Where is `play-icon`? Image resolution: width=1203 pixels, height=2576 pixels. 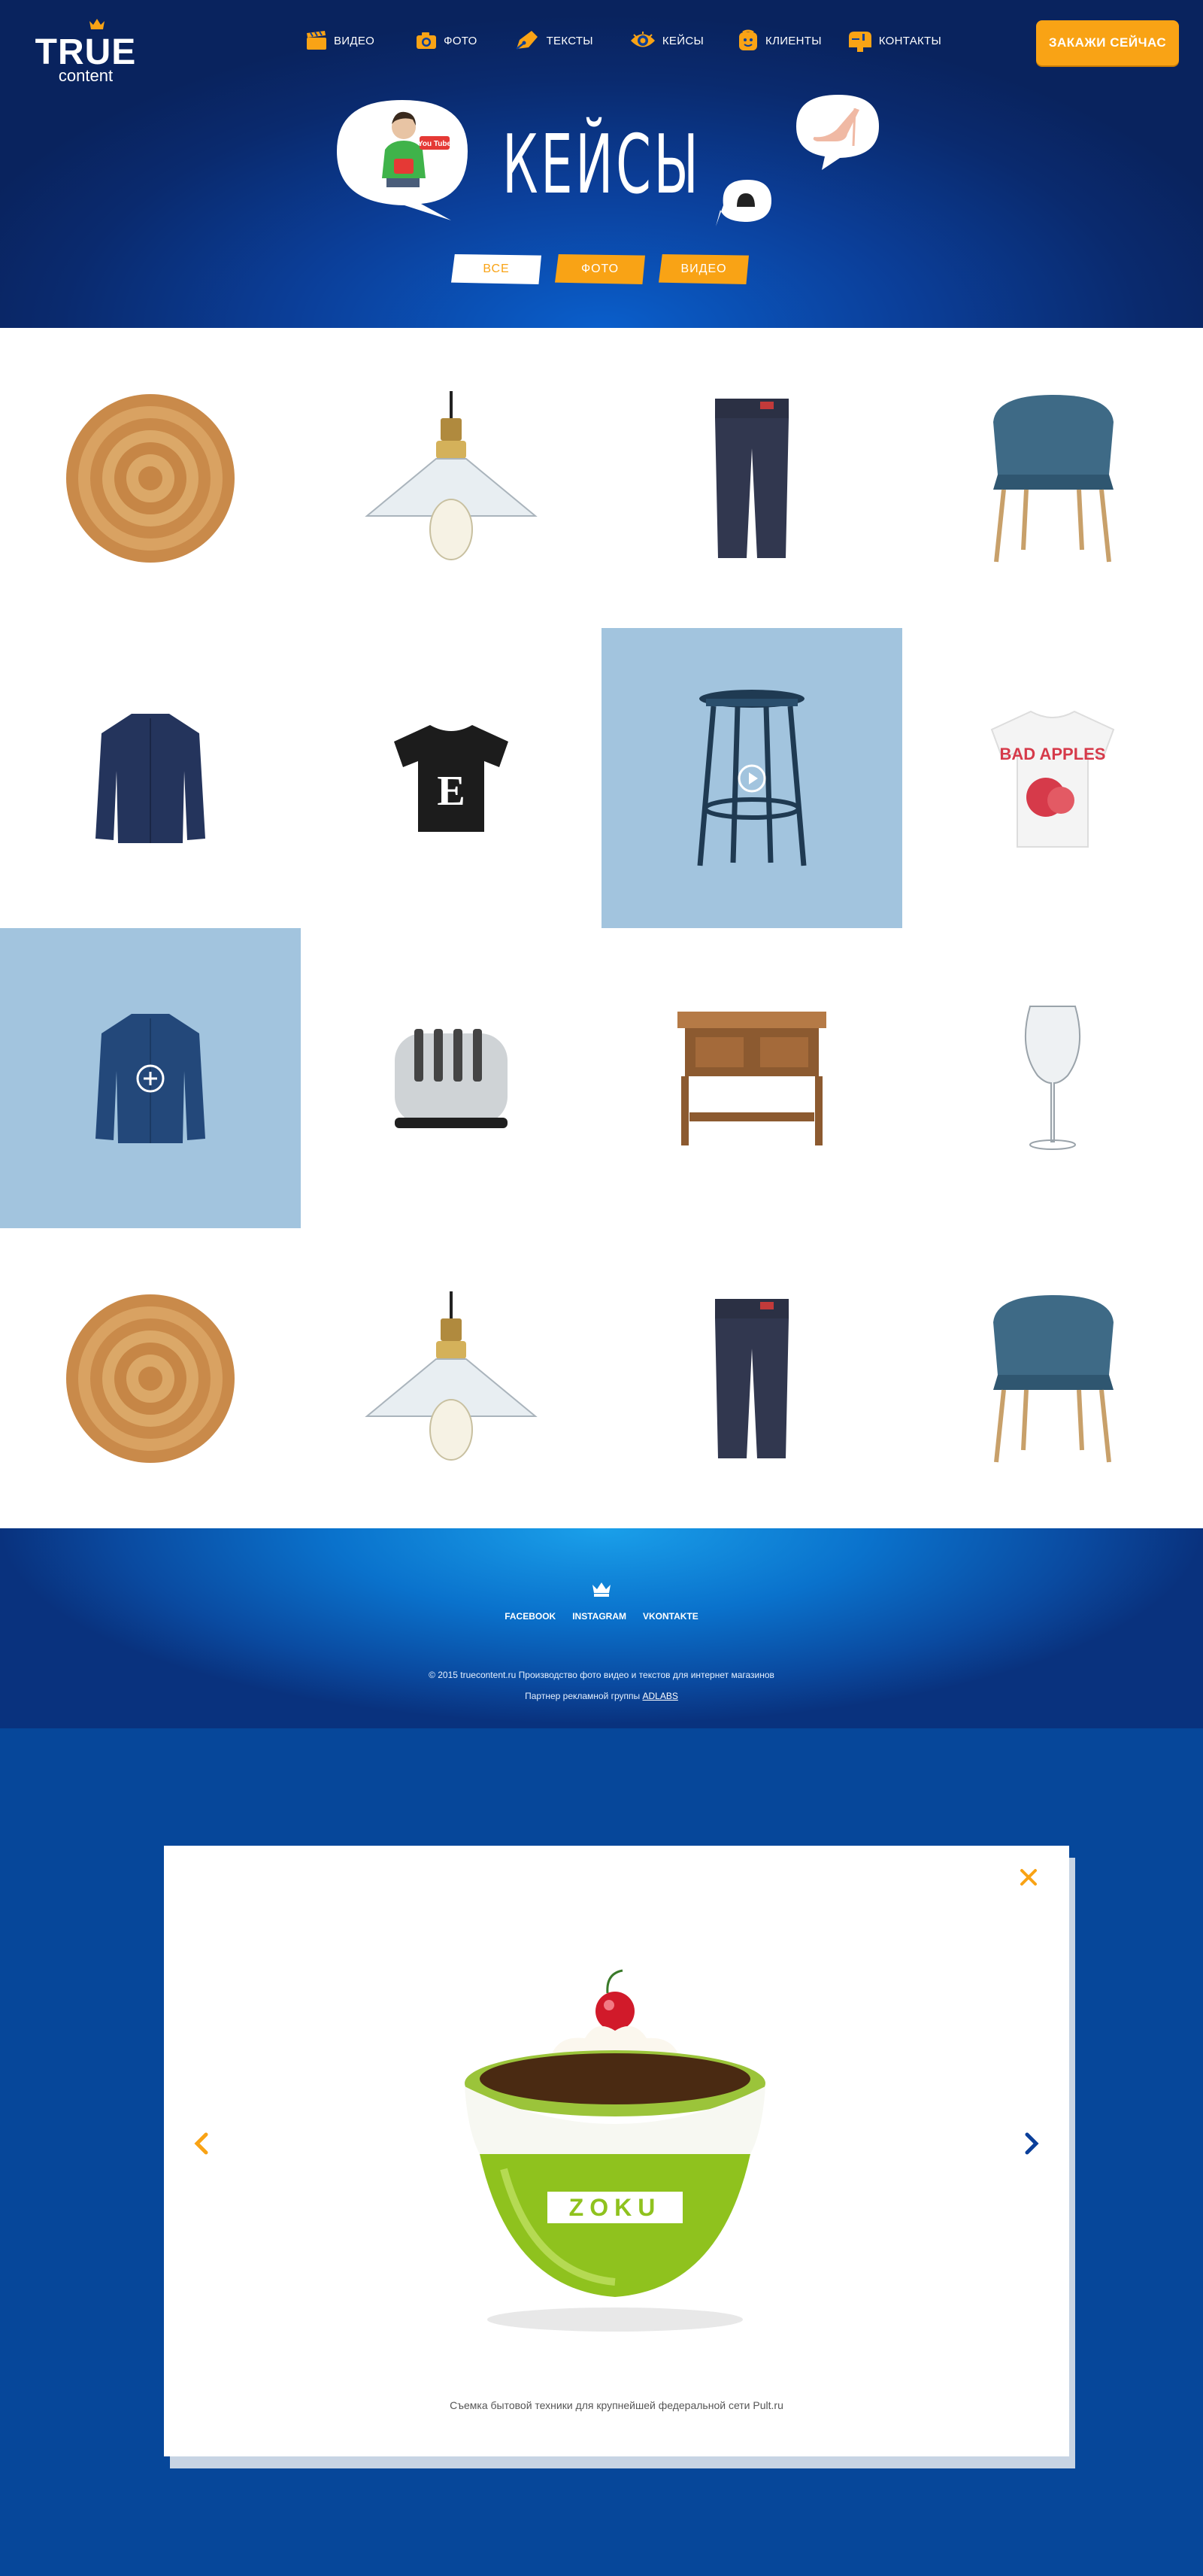
play-icon is located at coordinates (752, 778).